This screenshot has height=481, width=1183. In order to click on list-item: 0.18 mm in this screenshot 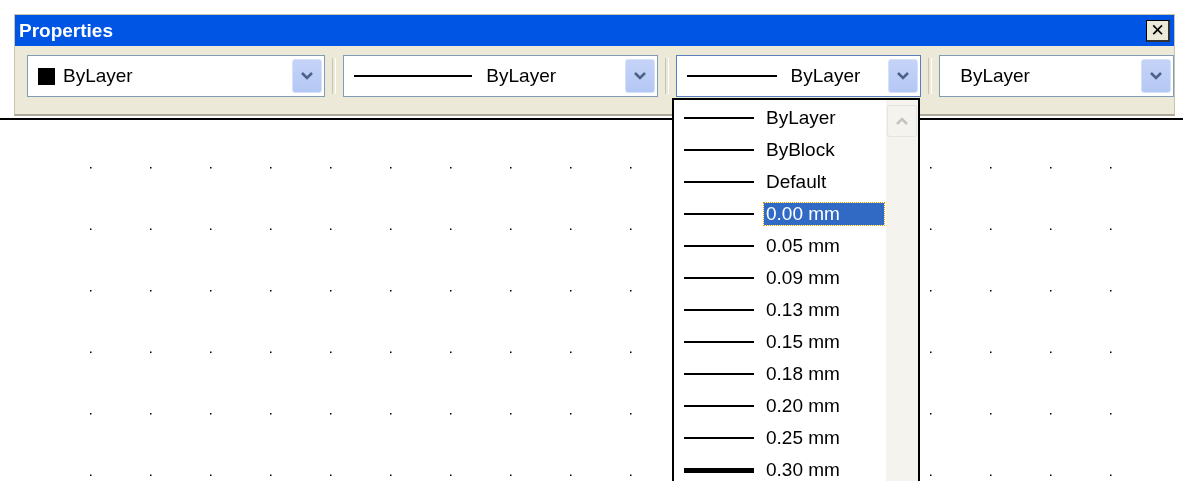, I will do `click(780, 374)`.